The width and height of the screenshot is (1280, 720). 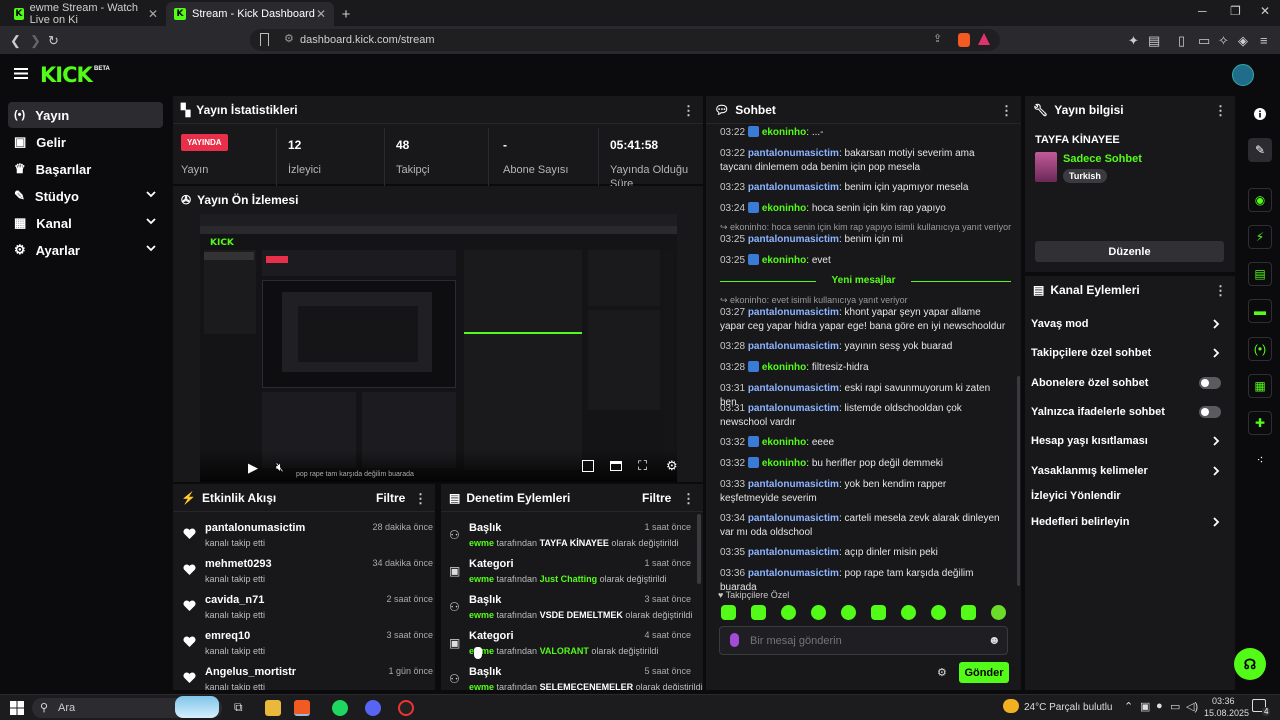 What do you see at coordinates (1243, 75) in the screenshot?
I see `avatar` at bounding box center [1243, 75].